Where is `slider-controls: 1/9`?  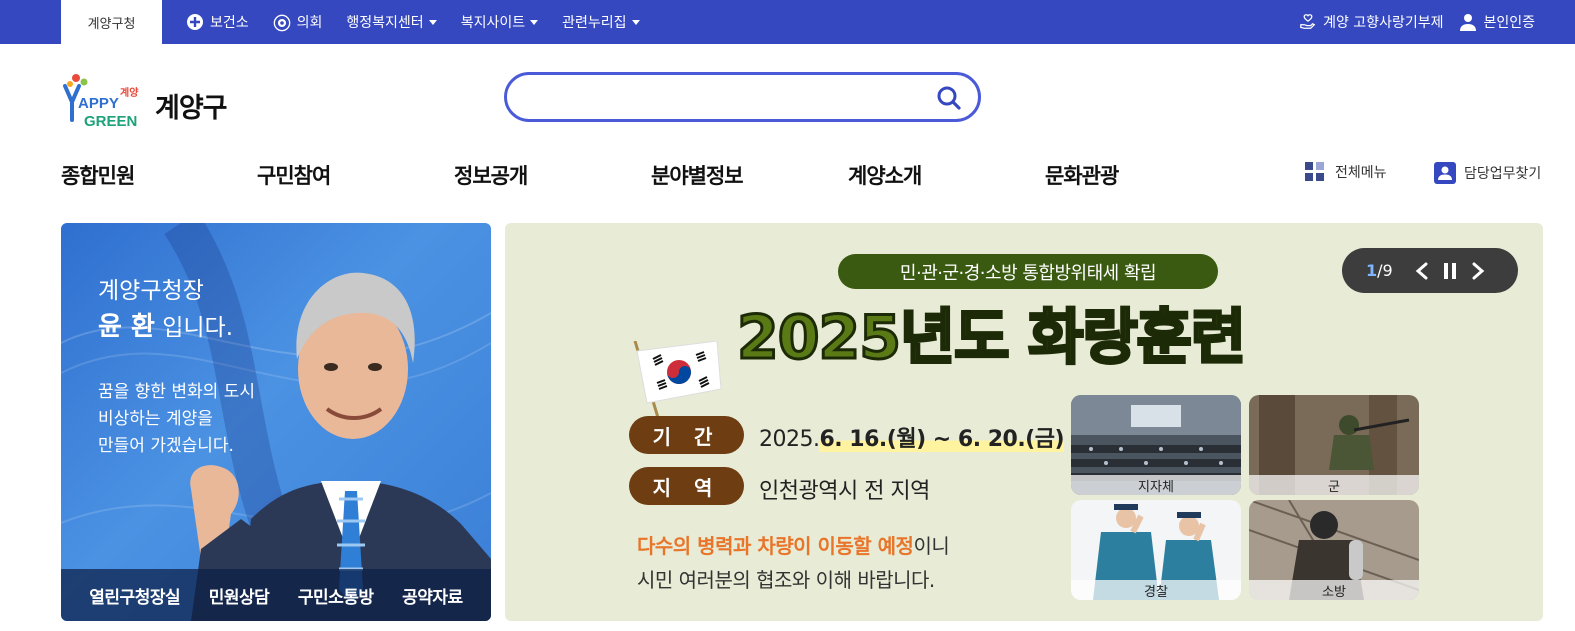
slider-controls: 1/9 is located at coordinates (1430, 270).